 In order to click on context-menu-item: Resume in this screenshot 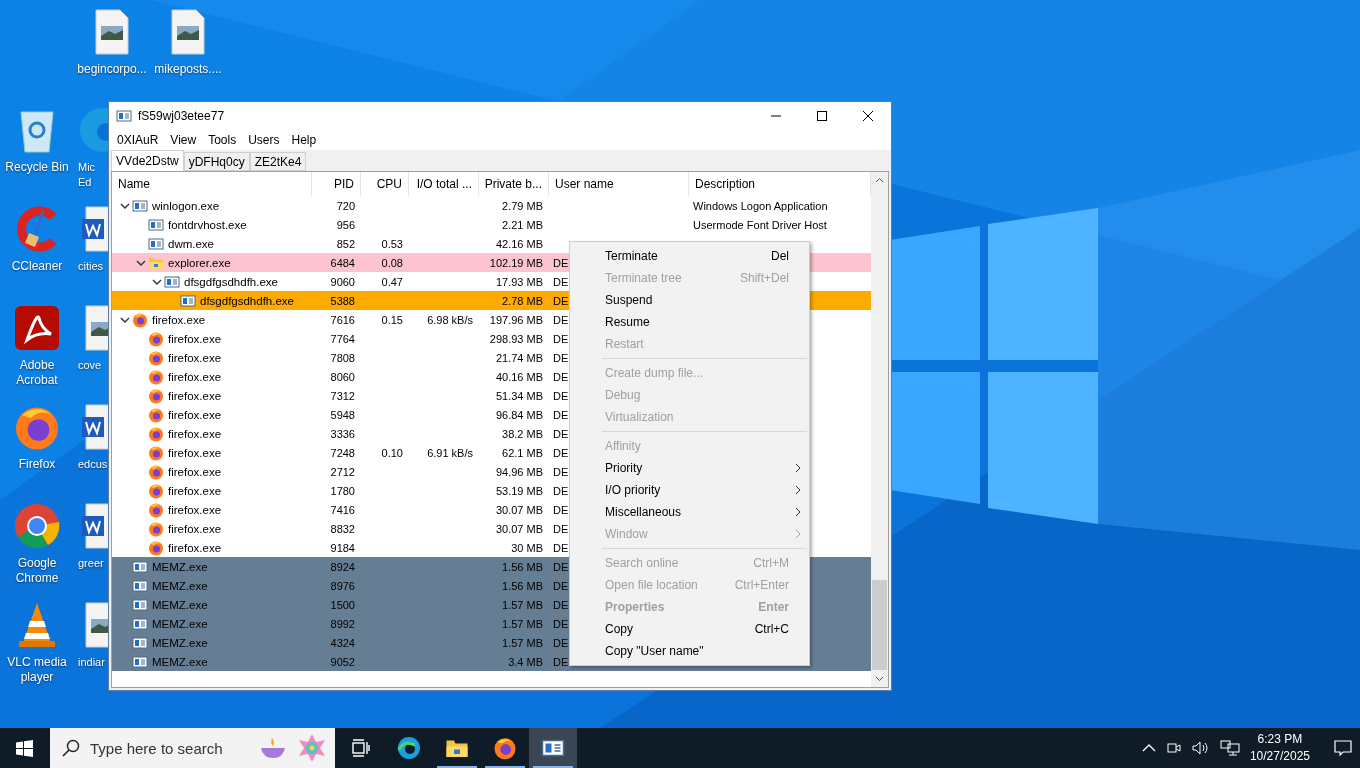, I will do `click(689, 322)`.